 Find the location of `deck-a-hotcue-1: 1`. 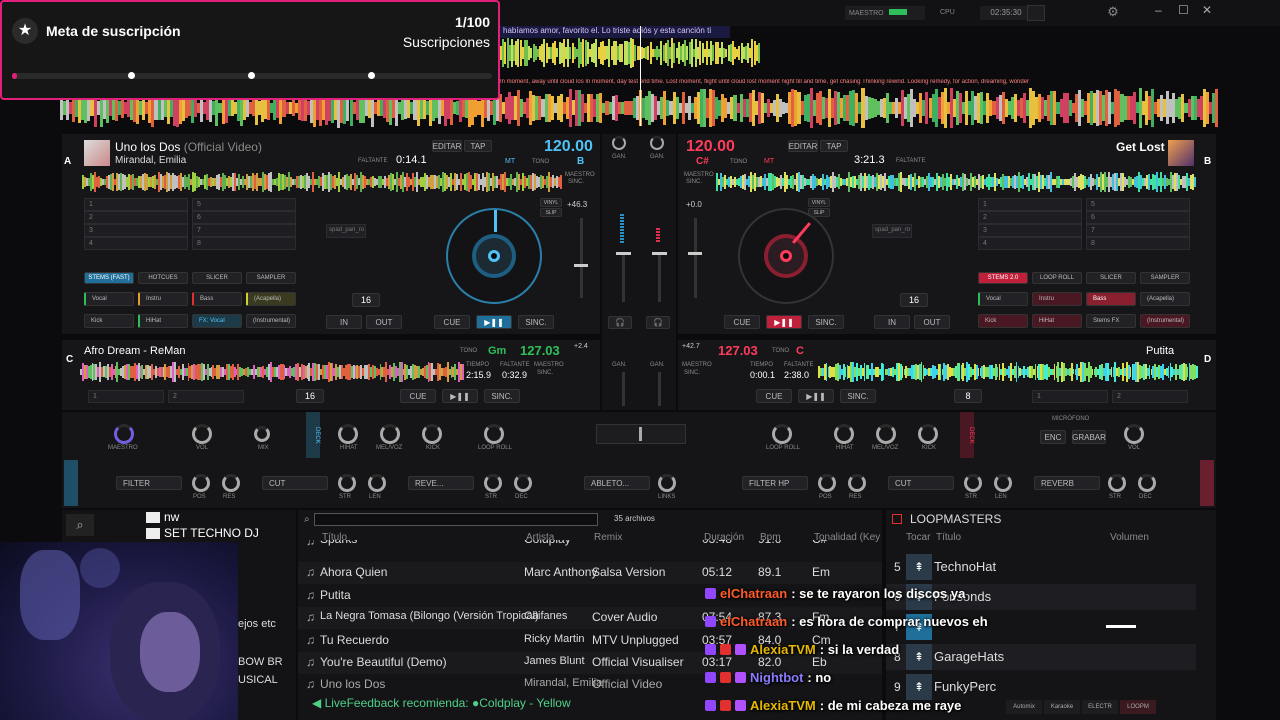

deck-a-hotcue-1: 1 is located at coordinates (136, 204).